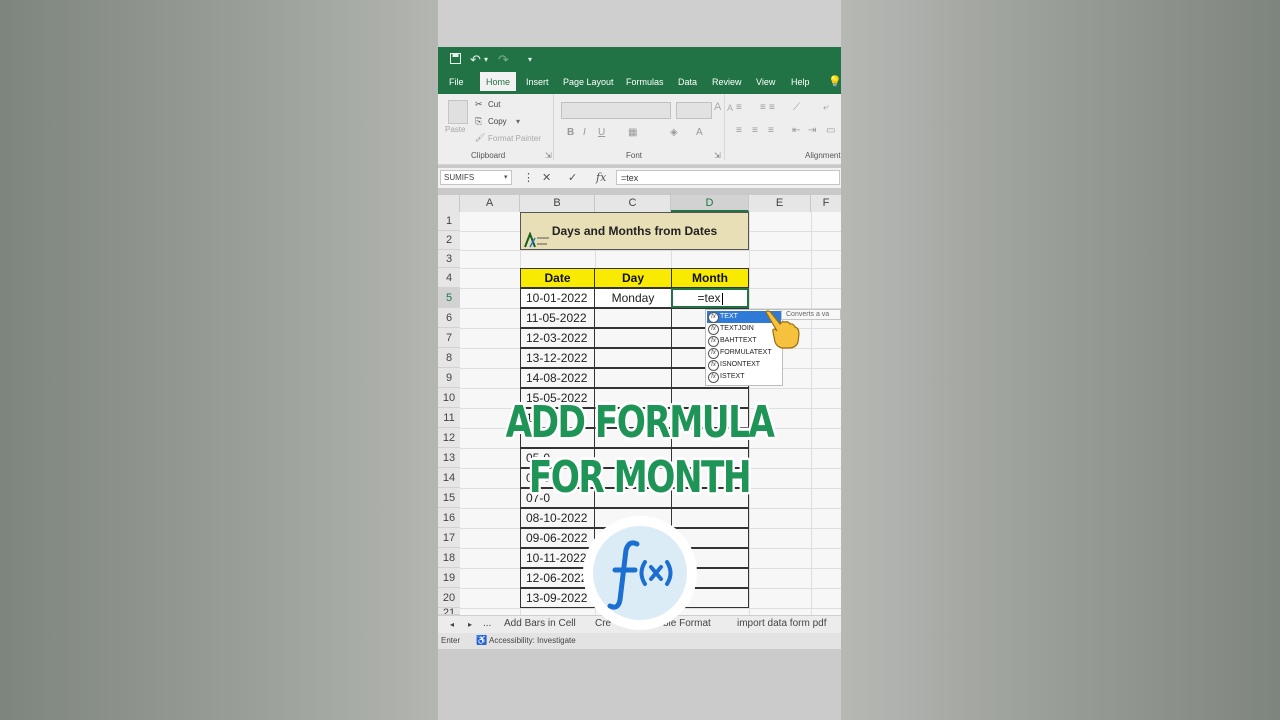 The width and height of the screenshot is (1280, 720). What do you see at coordinates (765, 82) in the screenshot?
I see `tab-view: View` at bounding box center [765, 82].